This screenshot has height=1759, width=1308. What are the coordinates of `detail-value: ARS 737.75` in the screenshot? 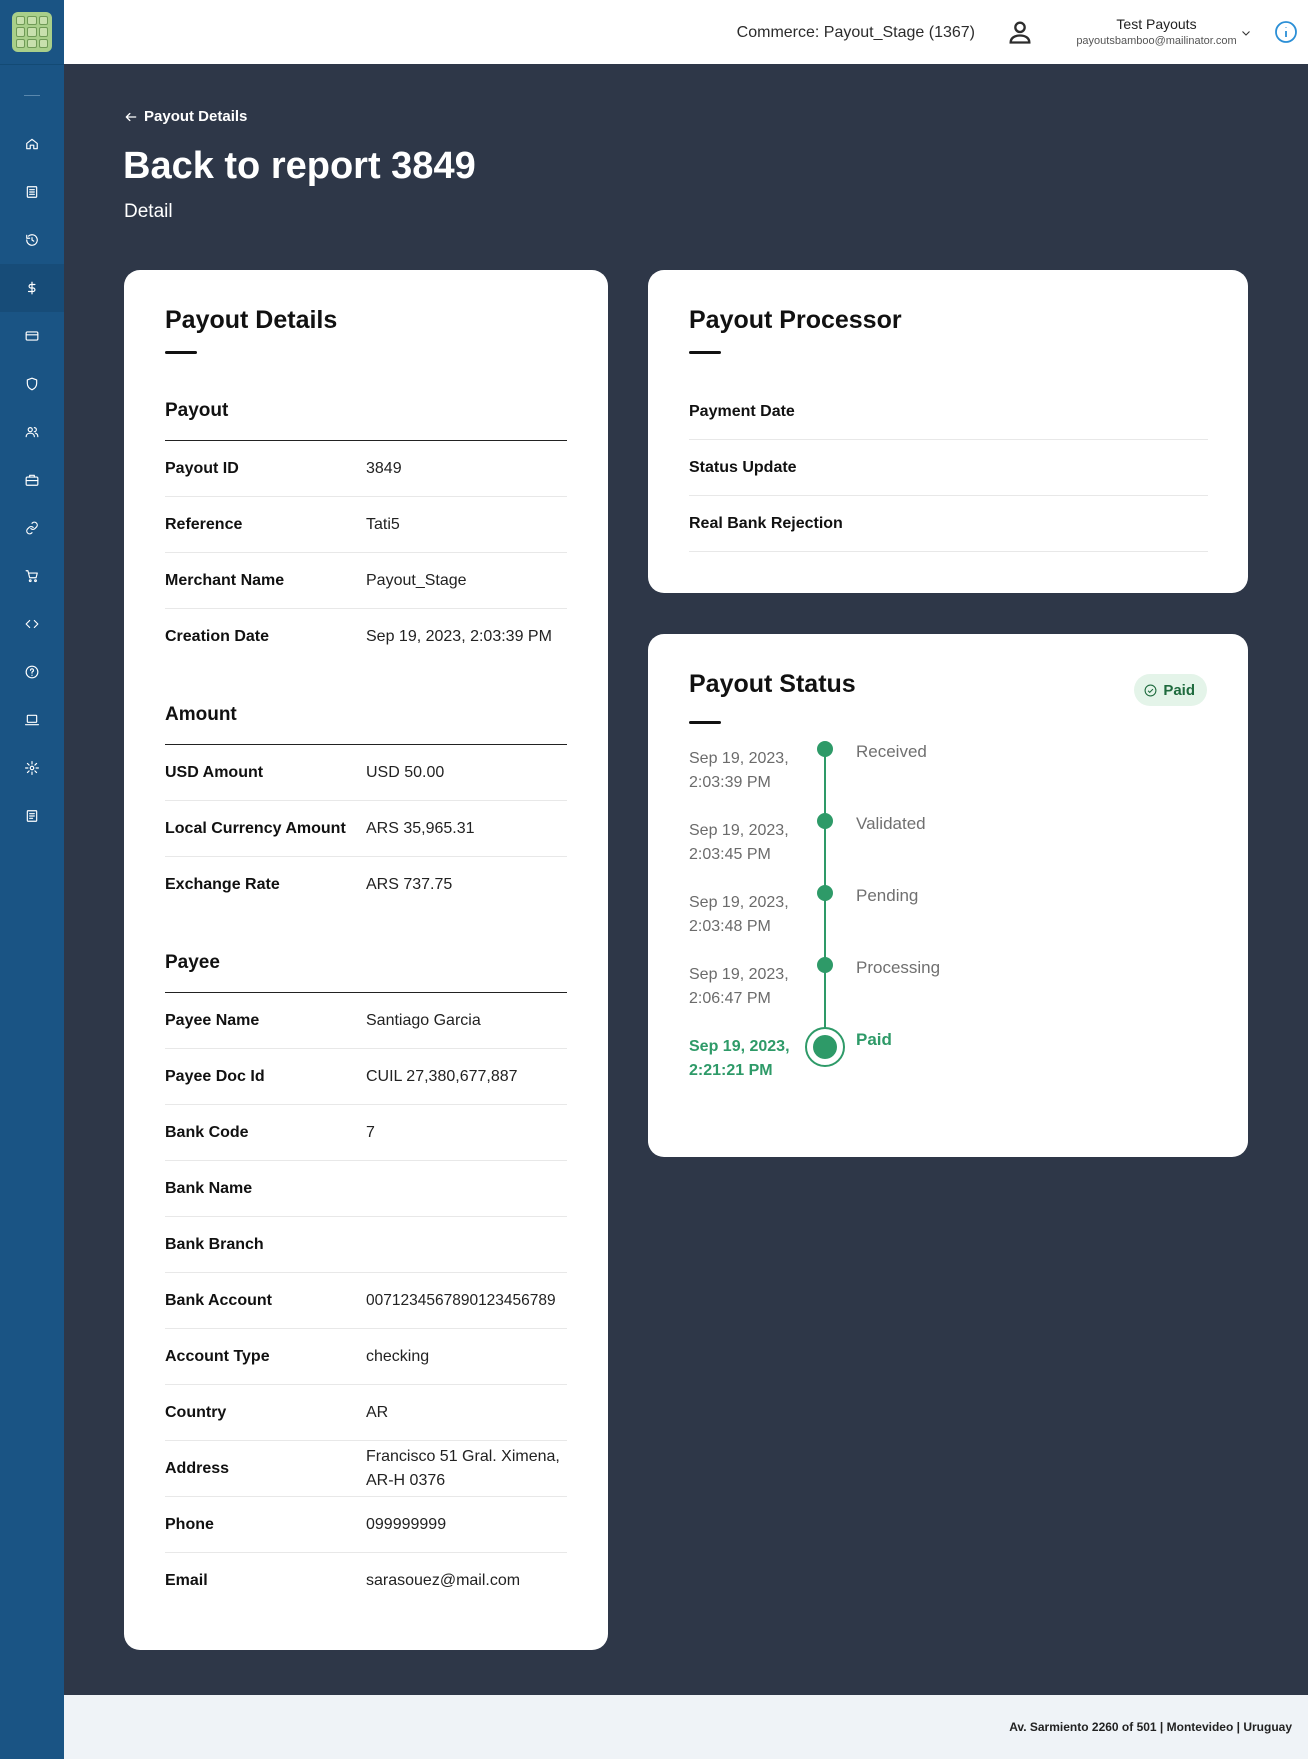 It's located at (409, 884).